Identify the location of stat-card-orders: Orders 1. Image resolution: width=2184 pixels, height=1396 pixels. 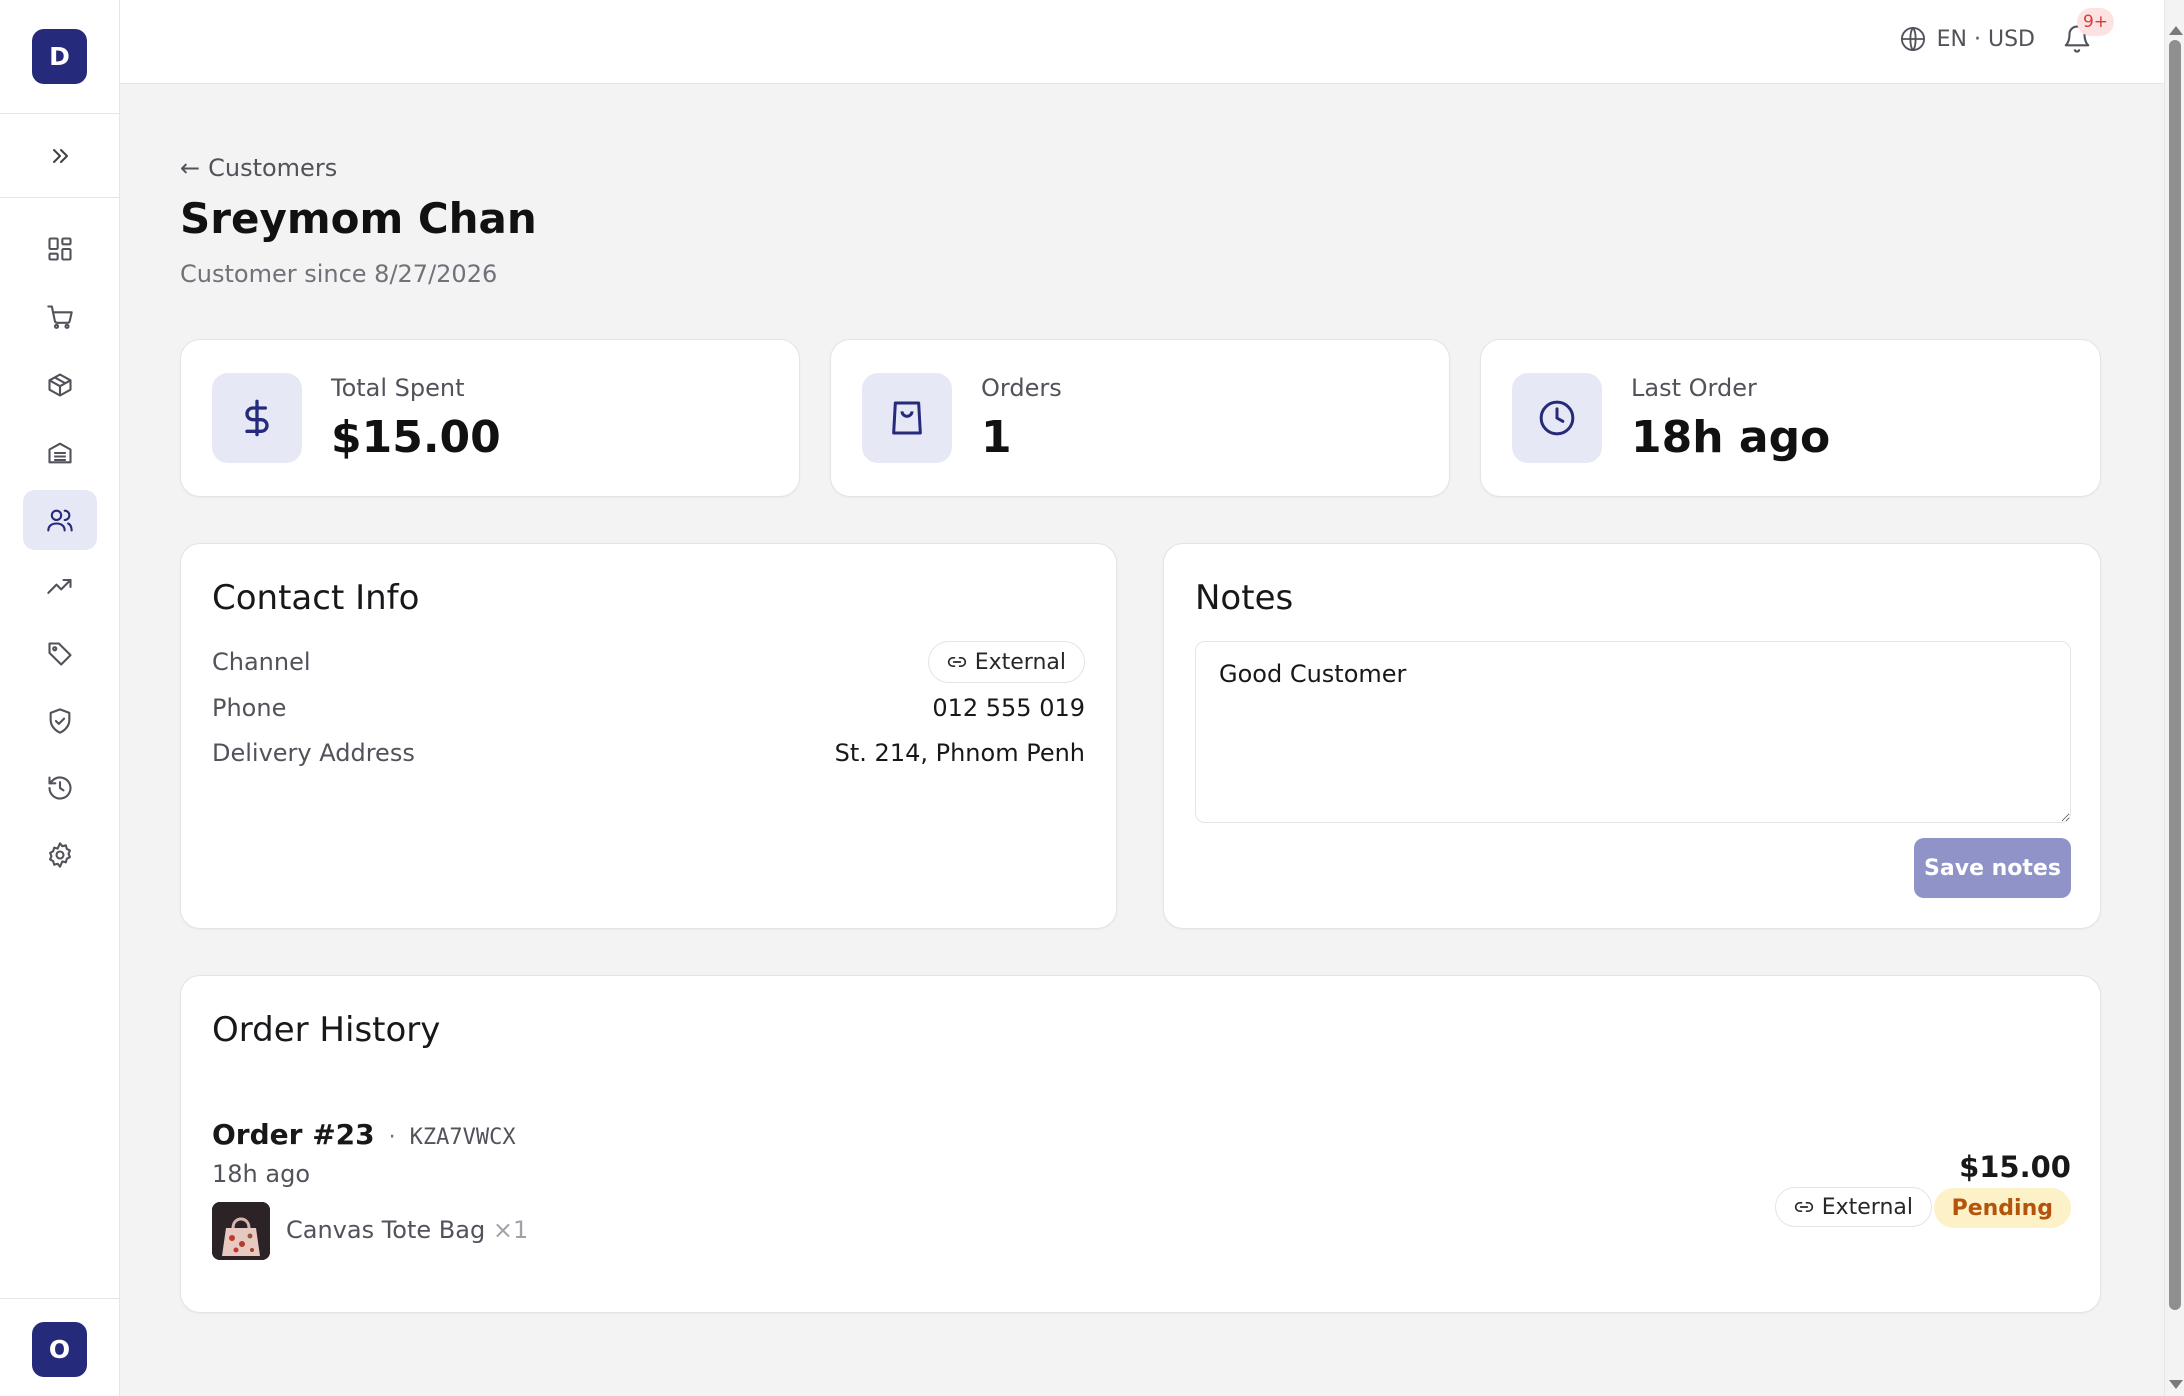
(1140, 418).